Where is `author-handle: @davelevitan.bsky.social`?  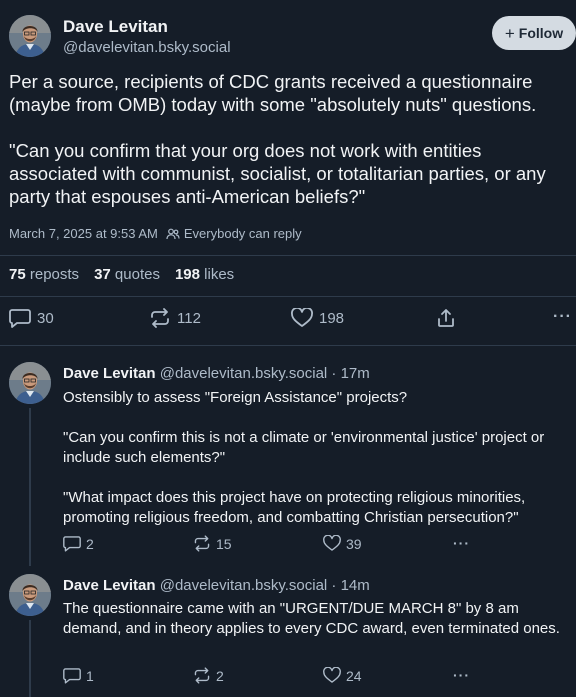 author-handle: @davelevitan.bsky.social is located at coordinates (147, 47).